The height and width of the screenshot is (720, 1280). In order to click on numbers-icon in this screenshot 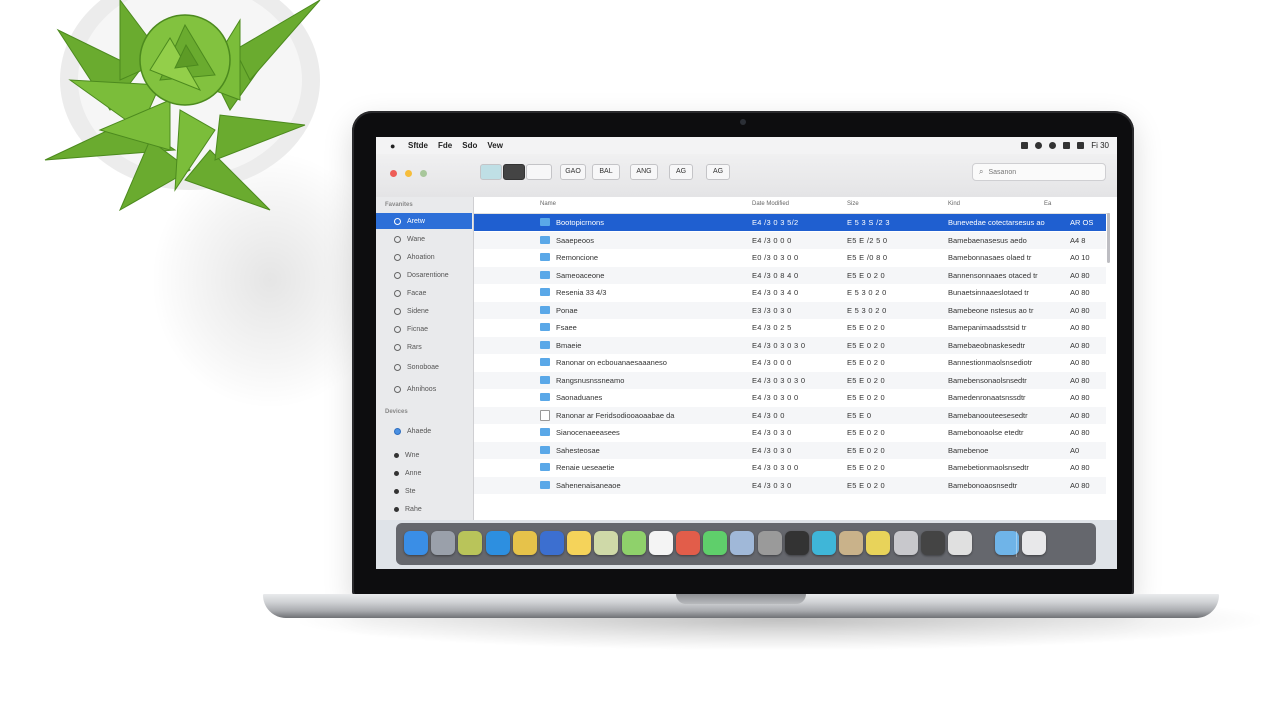, I will do `click(633, 543)`.